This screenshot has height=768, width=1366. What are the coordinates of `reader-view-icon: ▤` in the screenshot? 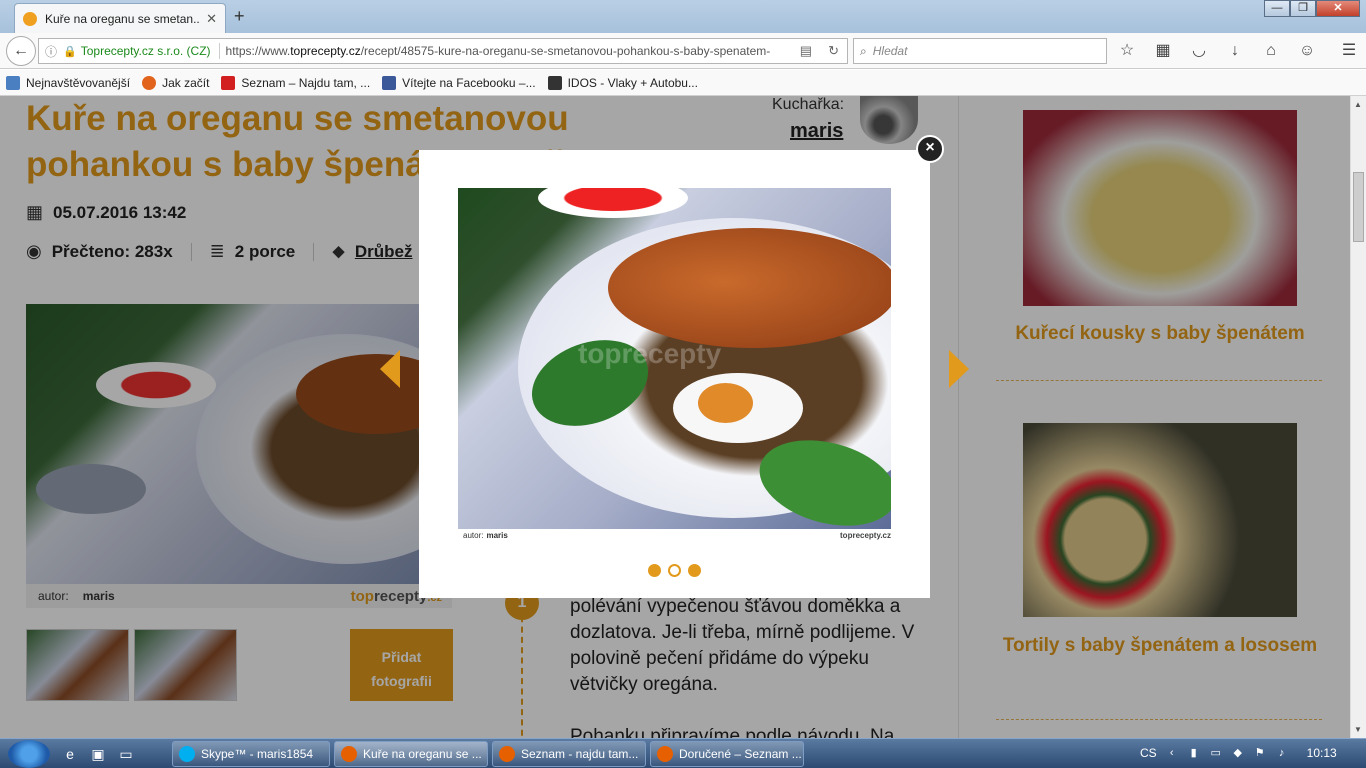 It's located at (806, 51).